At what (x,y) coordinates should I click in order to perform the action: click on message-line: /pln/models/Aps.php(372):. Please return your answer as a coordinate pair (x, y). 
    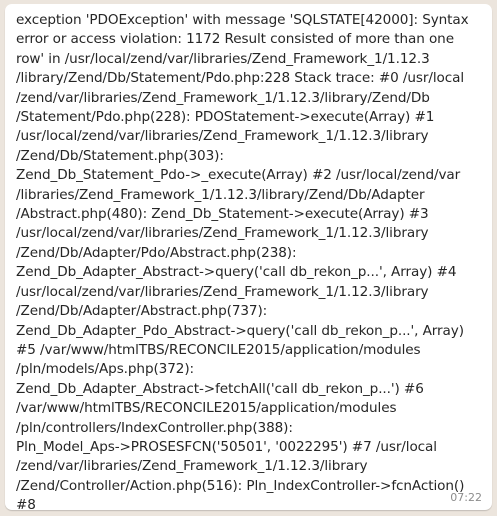
    Looking at the image, I should click on (105, 369).